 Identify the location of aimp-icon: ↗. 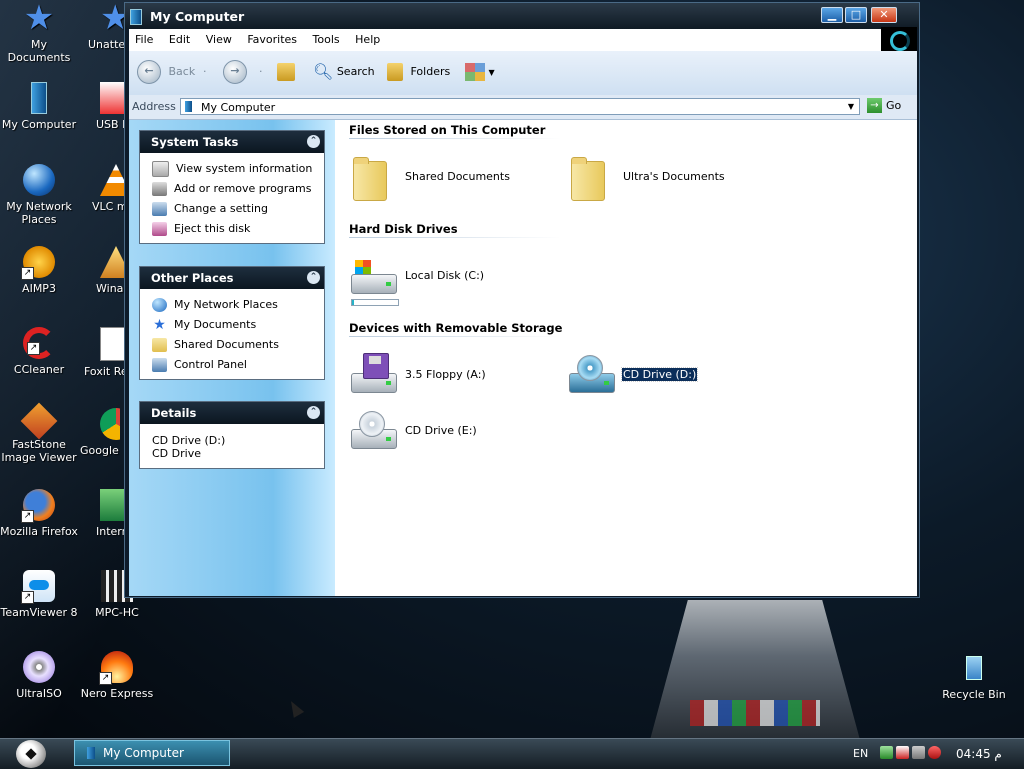
(38, 263).